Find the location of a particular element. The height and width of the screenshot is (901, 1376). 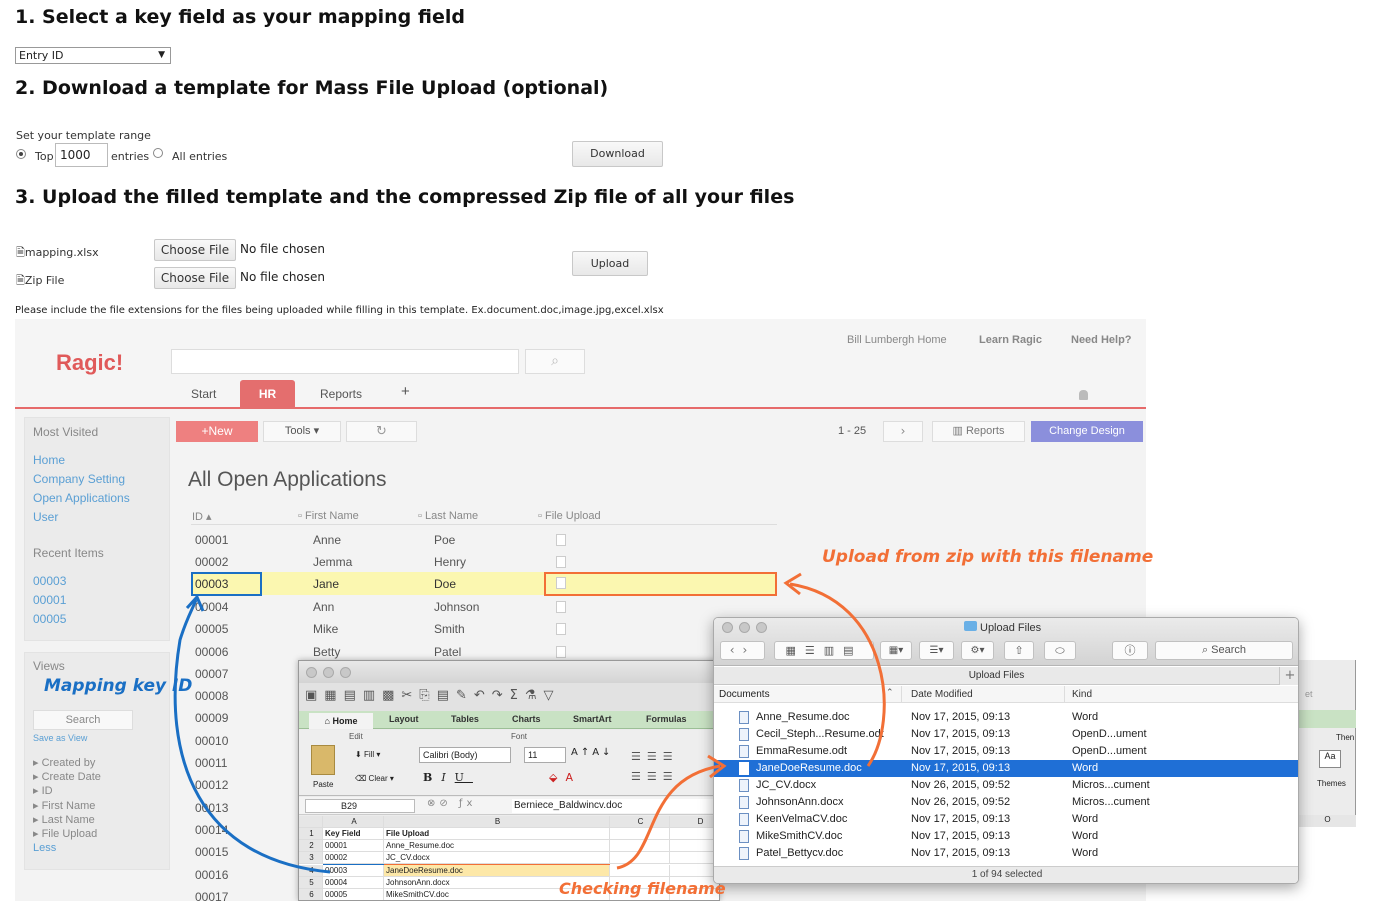

upload-from-zip-annotation: Upload from zip with this filename is located at coordinates (988, 557).